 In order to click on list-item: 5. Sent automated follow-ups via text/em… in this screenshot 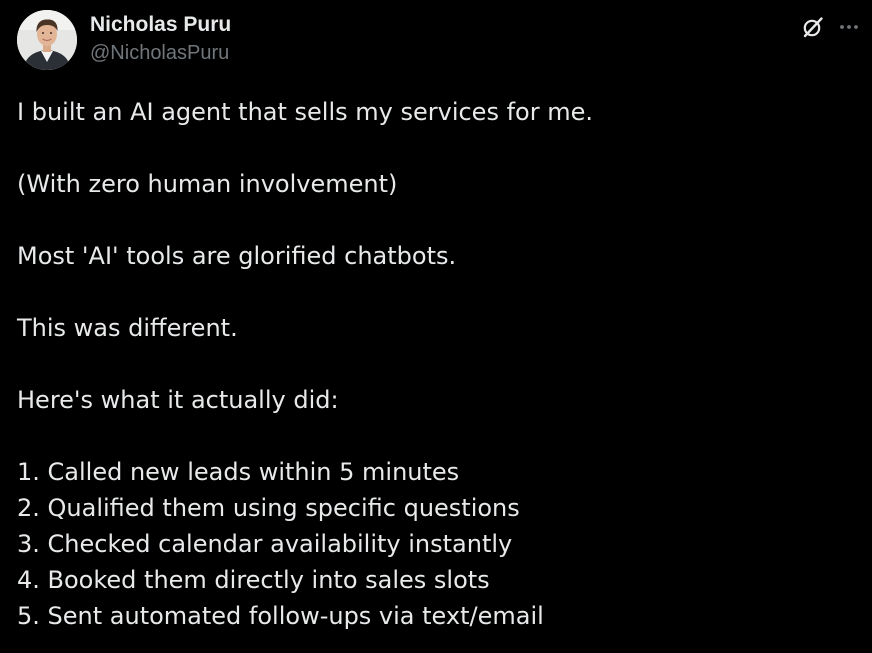, I will do `click(280, 616)`.